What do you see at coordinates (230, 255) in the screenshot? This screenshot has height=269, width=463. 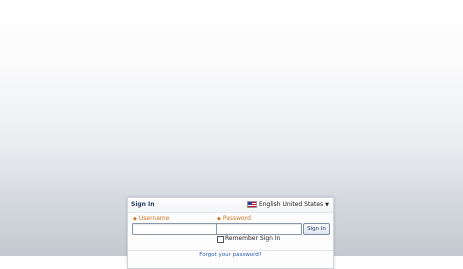 I see `forgot-password-link: Forgot your password?` at bounding box center [230, 255].